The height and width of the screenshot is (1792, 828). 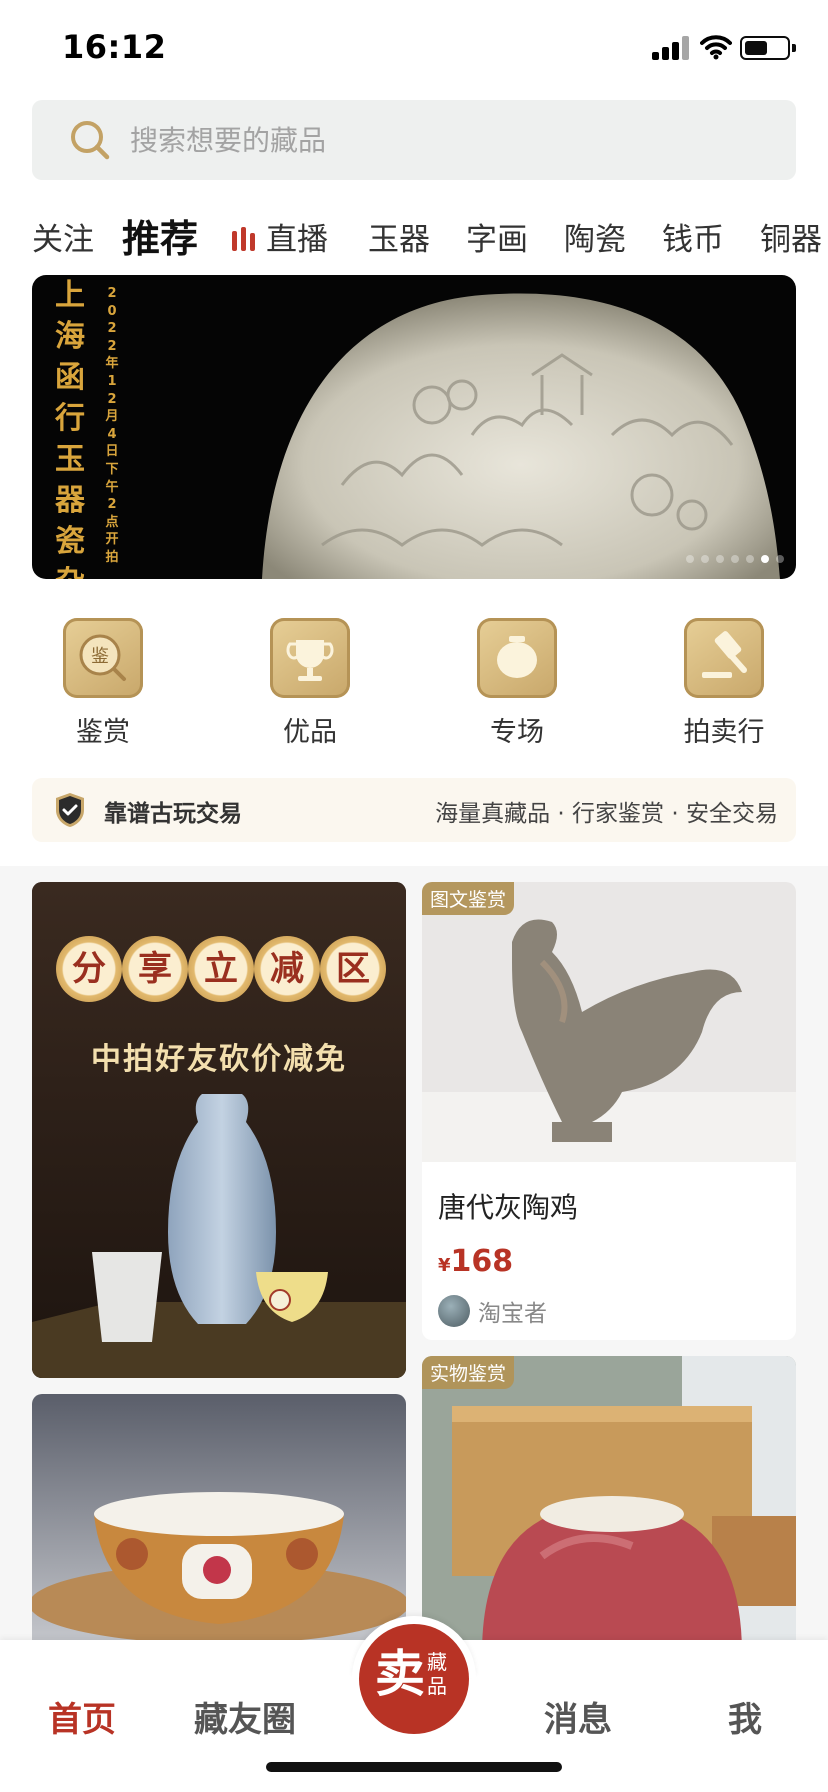 I want to click on avatar, so click(x=454, y=1311).